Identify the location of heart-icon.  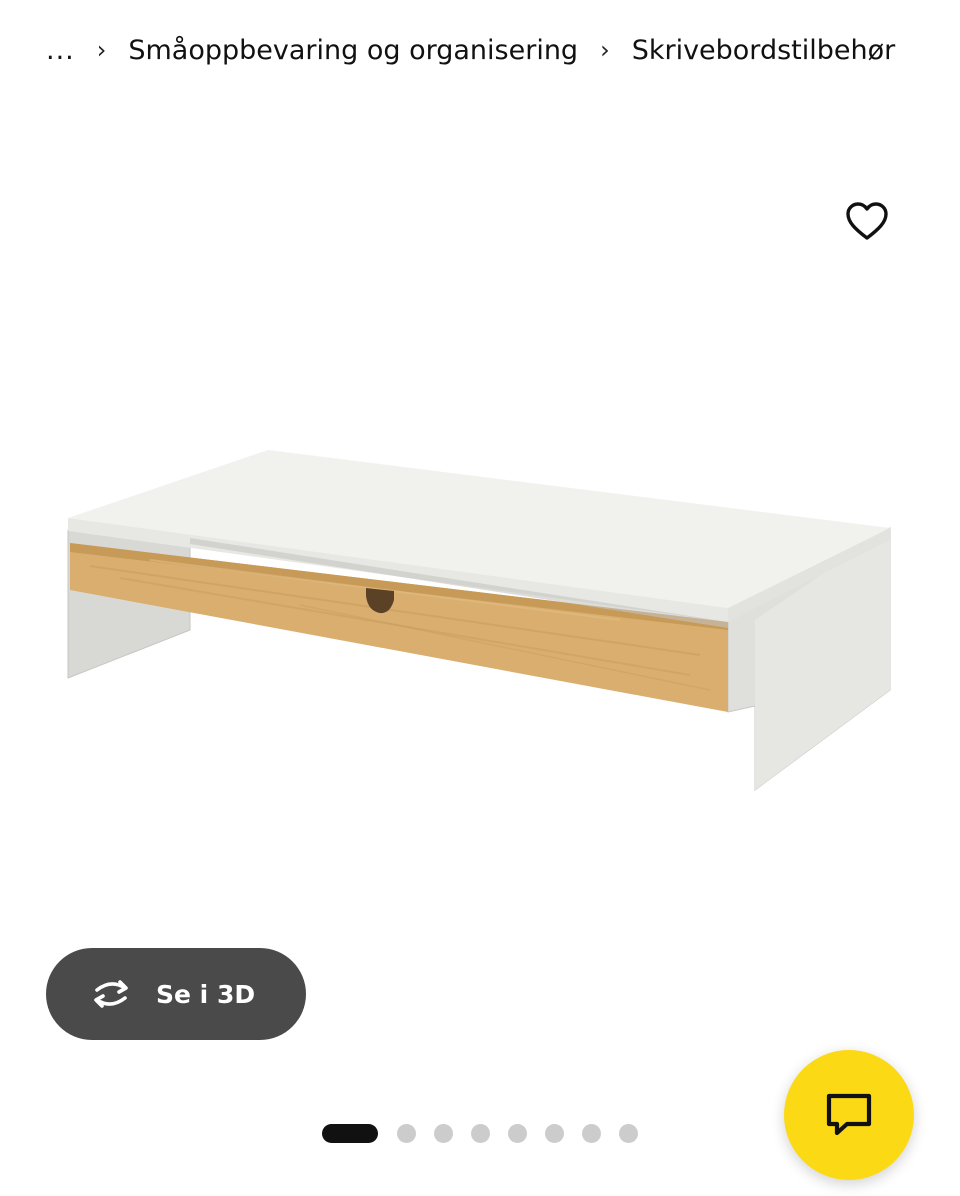
(867, 221).